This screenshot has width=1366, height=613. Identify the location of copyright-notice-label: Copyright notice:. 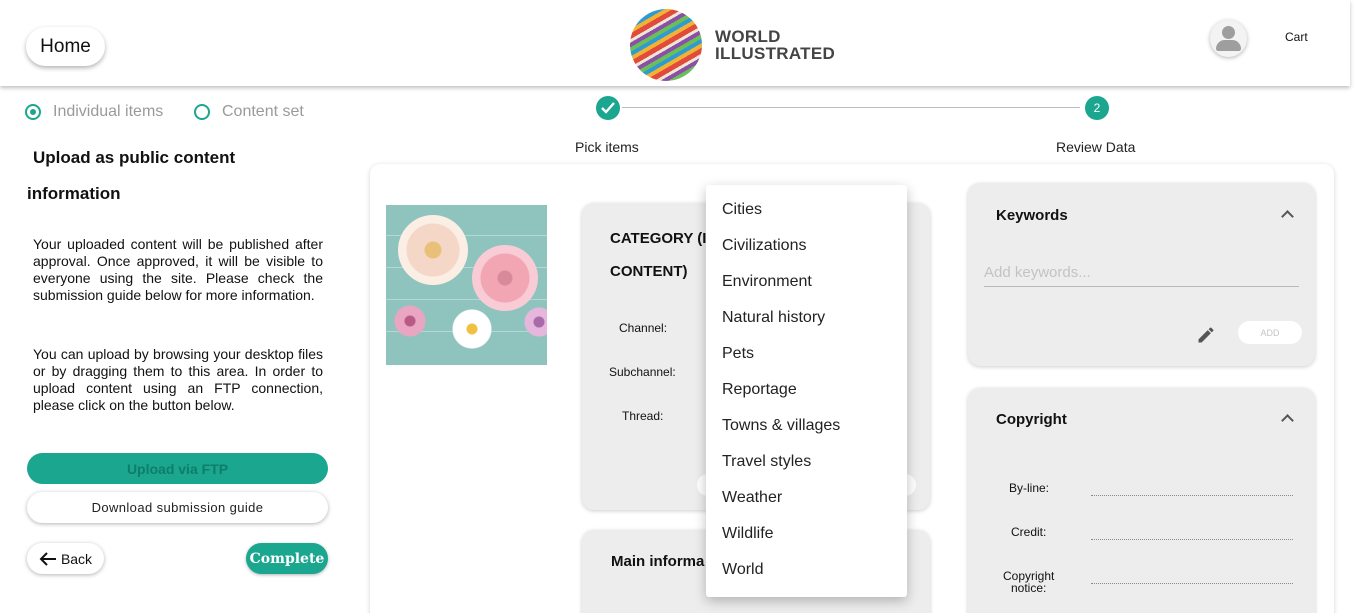
(1028, 582).